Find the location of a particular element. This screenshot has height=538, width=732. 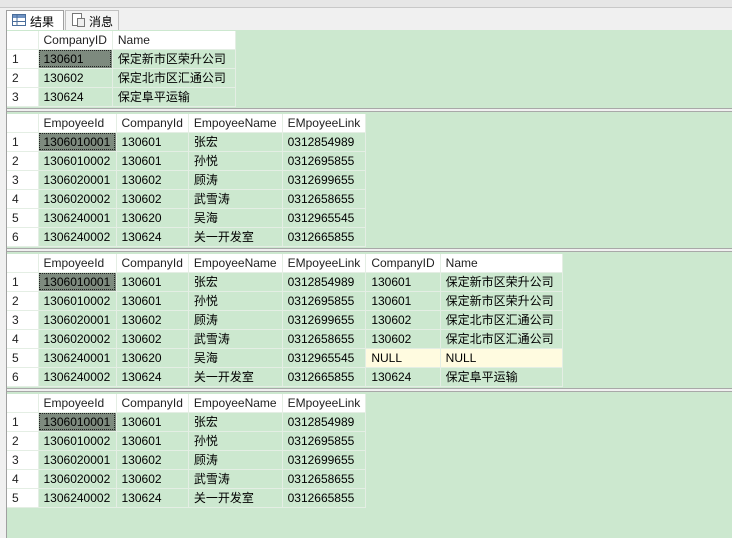

table-row: 3 130624 保定阜平运输 is located at coordinates (121, 97).